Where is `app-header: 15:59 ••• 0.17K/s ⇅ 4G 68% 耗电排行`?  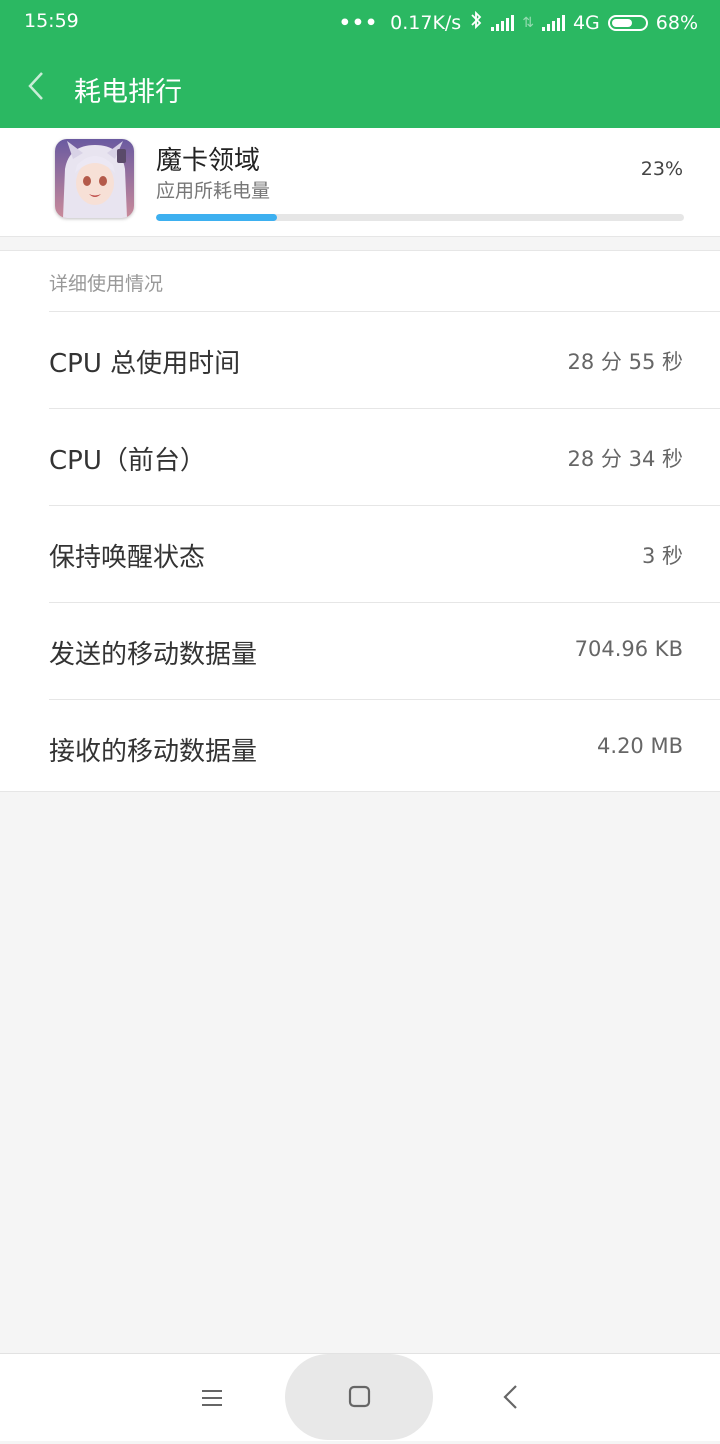
app-header: 15:59 ••• 0.17K/s ⇅ 4G 68% 耗电排行 is located at coordinates (360, 64).